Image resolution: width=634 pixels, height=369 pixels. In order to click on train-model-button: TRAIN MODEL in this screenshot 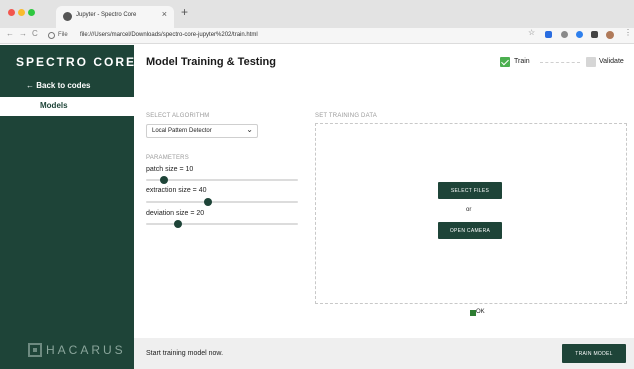, I will do `click(594, 353)`.